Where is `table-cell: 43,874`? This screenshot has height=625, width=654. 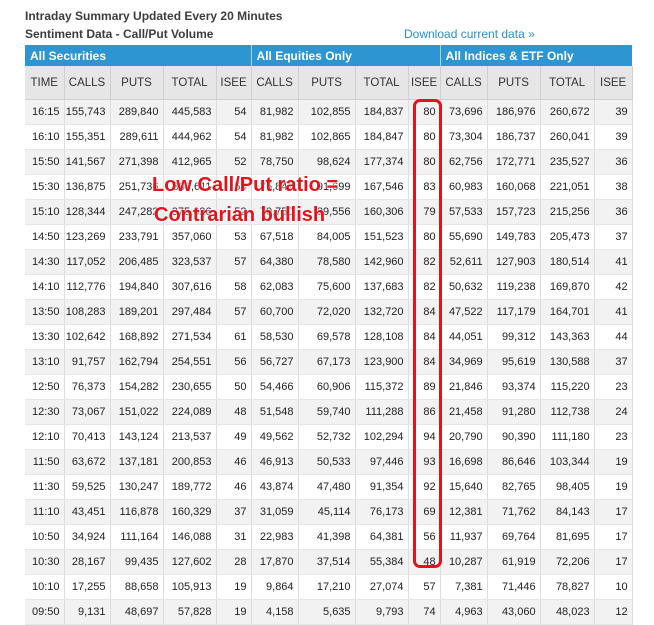
table-cell: 43,874 is located at coordinates (274, 487).